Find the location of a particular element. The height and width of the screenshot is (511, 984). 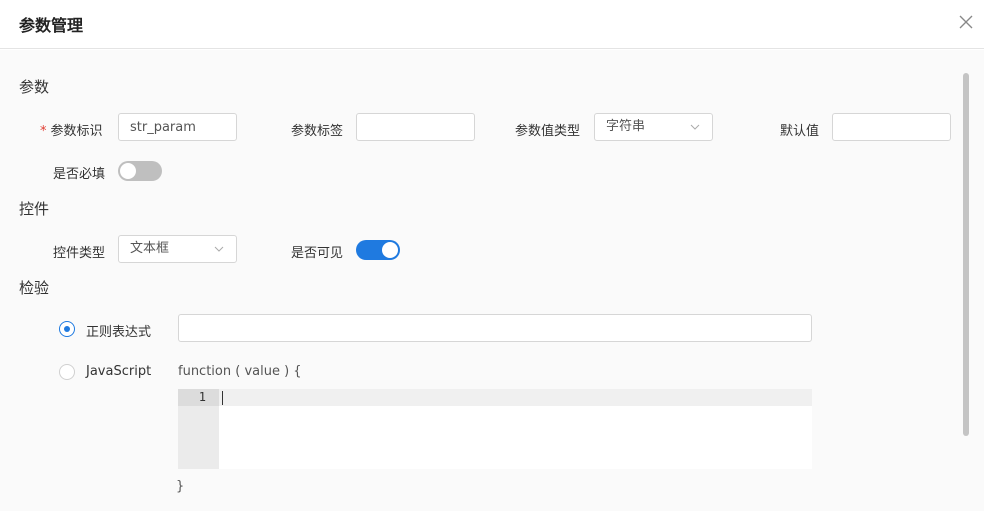

close-icon is located at coordinates (966, 22).